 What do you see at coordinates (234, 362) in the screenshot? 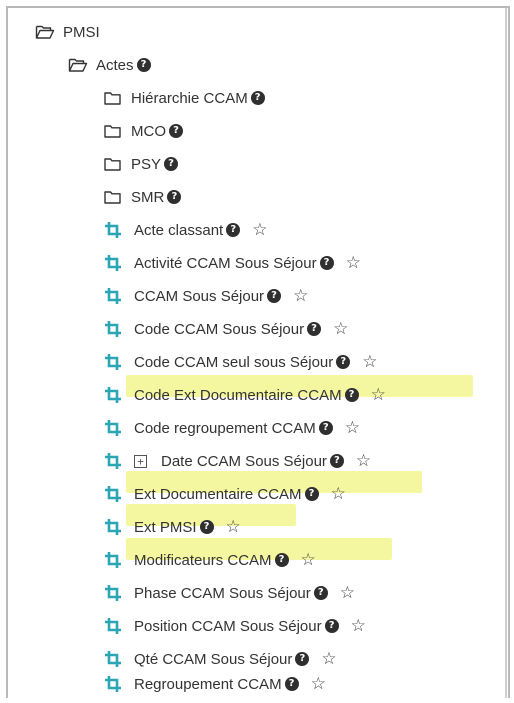
I see `tree-item-label: Code CCAM seul sous Séjour` at bounding box center [234, 362].